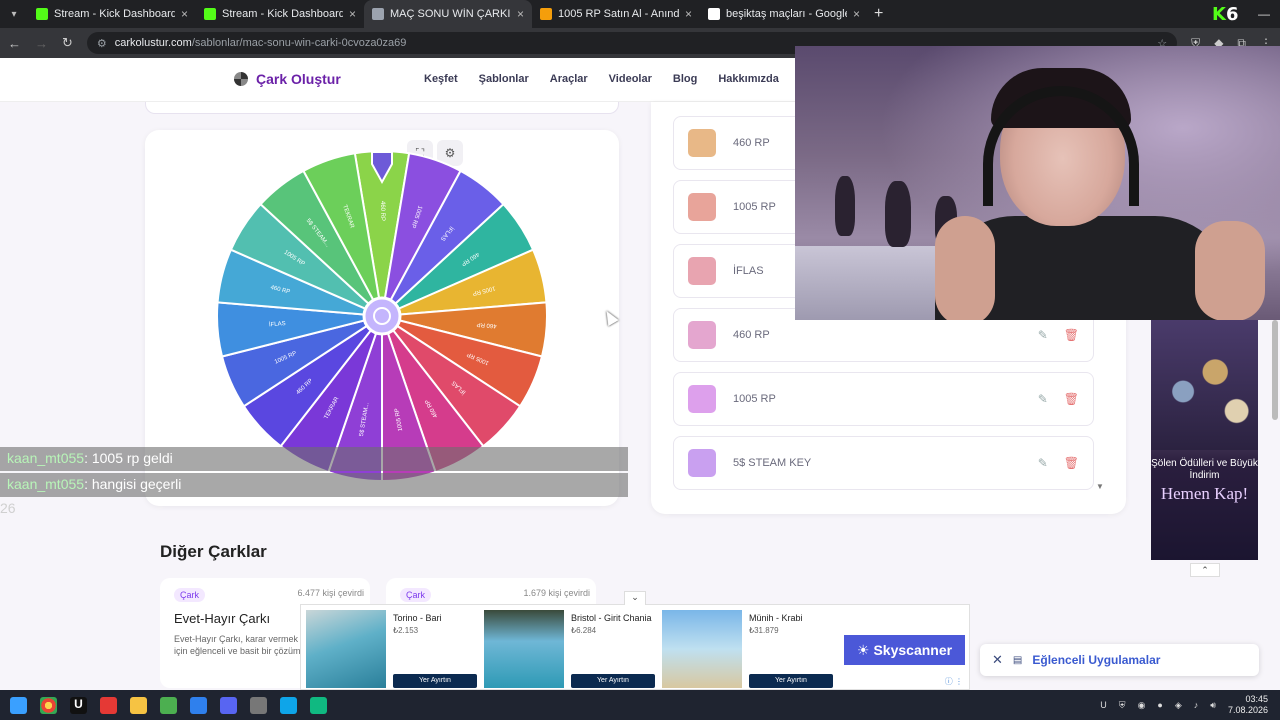  I want to click on wheel-option: 5$ STEAM KEY ✎ 🗑︎, so click(883, 463).